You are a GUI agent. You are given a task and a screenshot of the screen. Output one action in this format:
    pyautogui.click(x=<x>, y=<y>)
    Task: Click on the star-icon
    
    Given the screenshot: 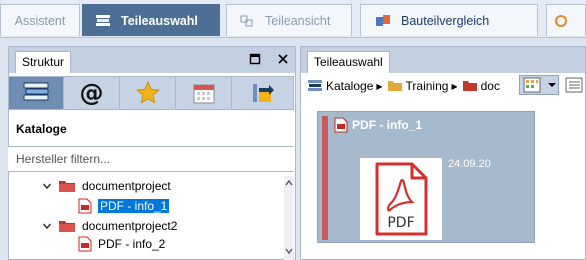 What is the action you would take?
    pyautogui.click(x=147, y=92)
    